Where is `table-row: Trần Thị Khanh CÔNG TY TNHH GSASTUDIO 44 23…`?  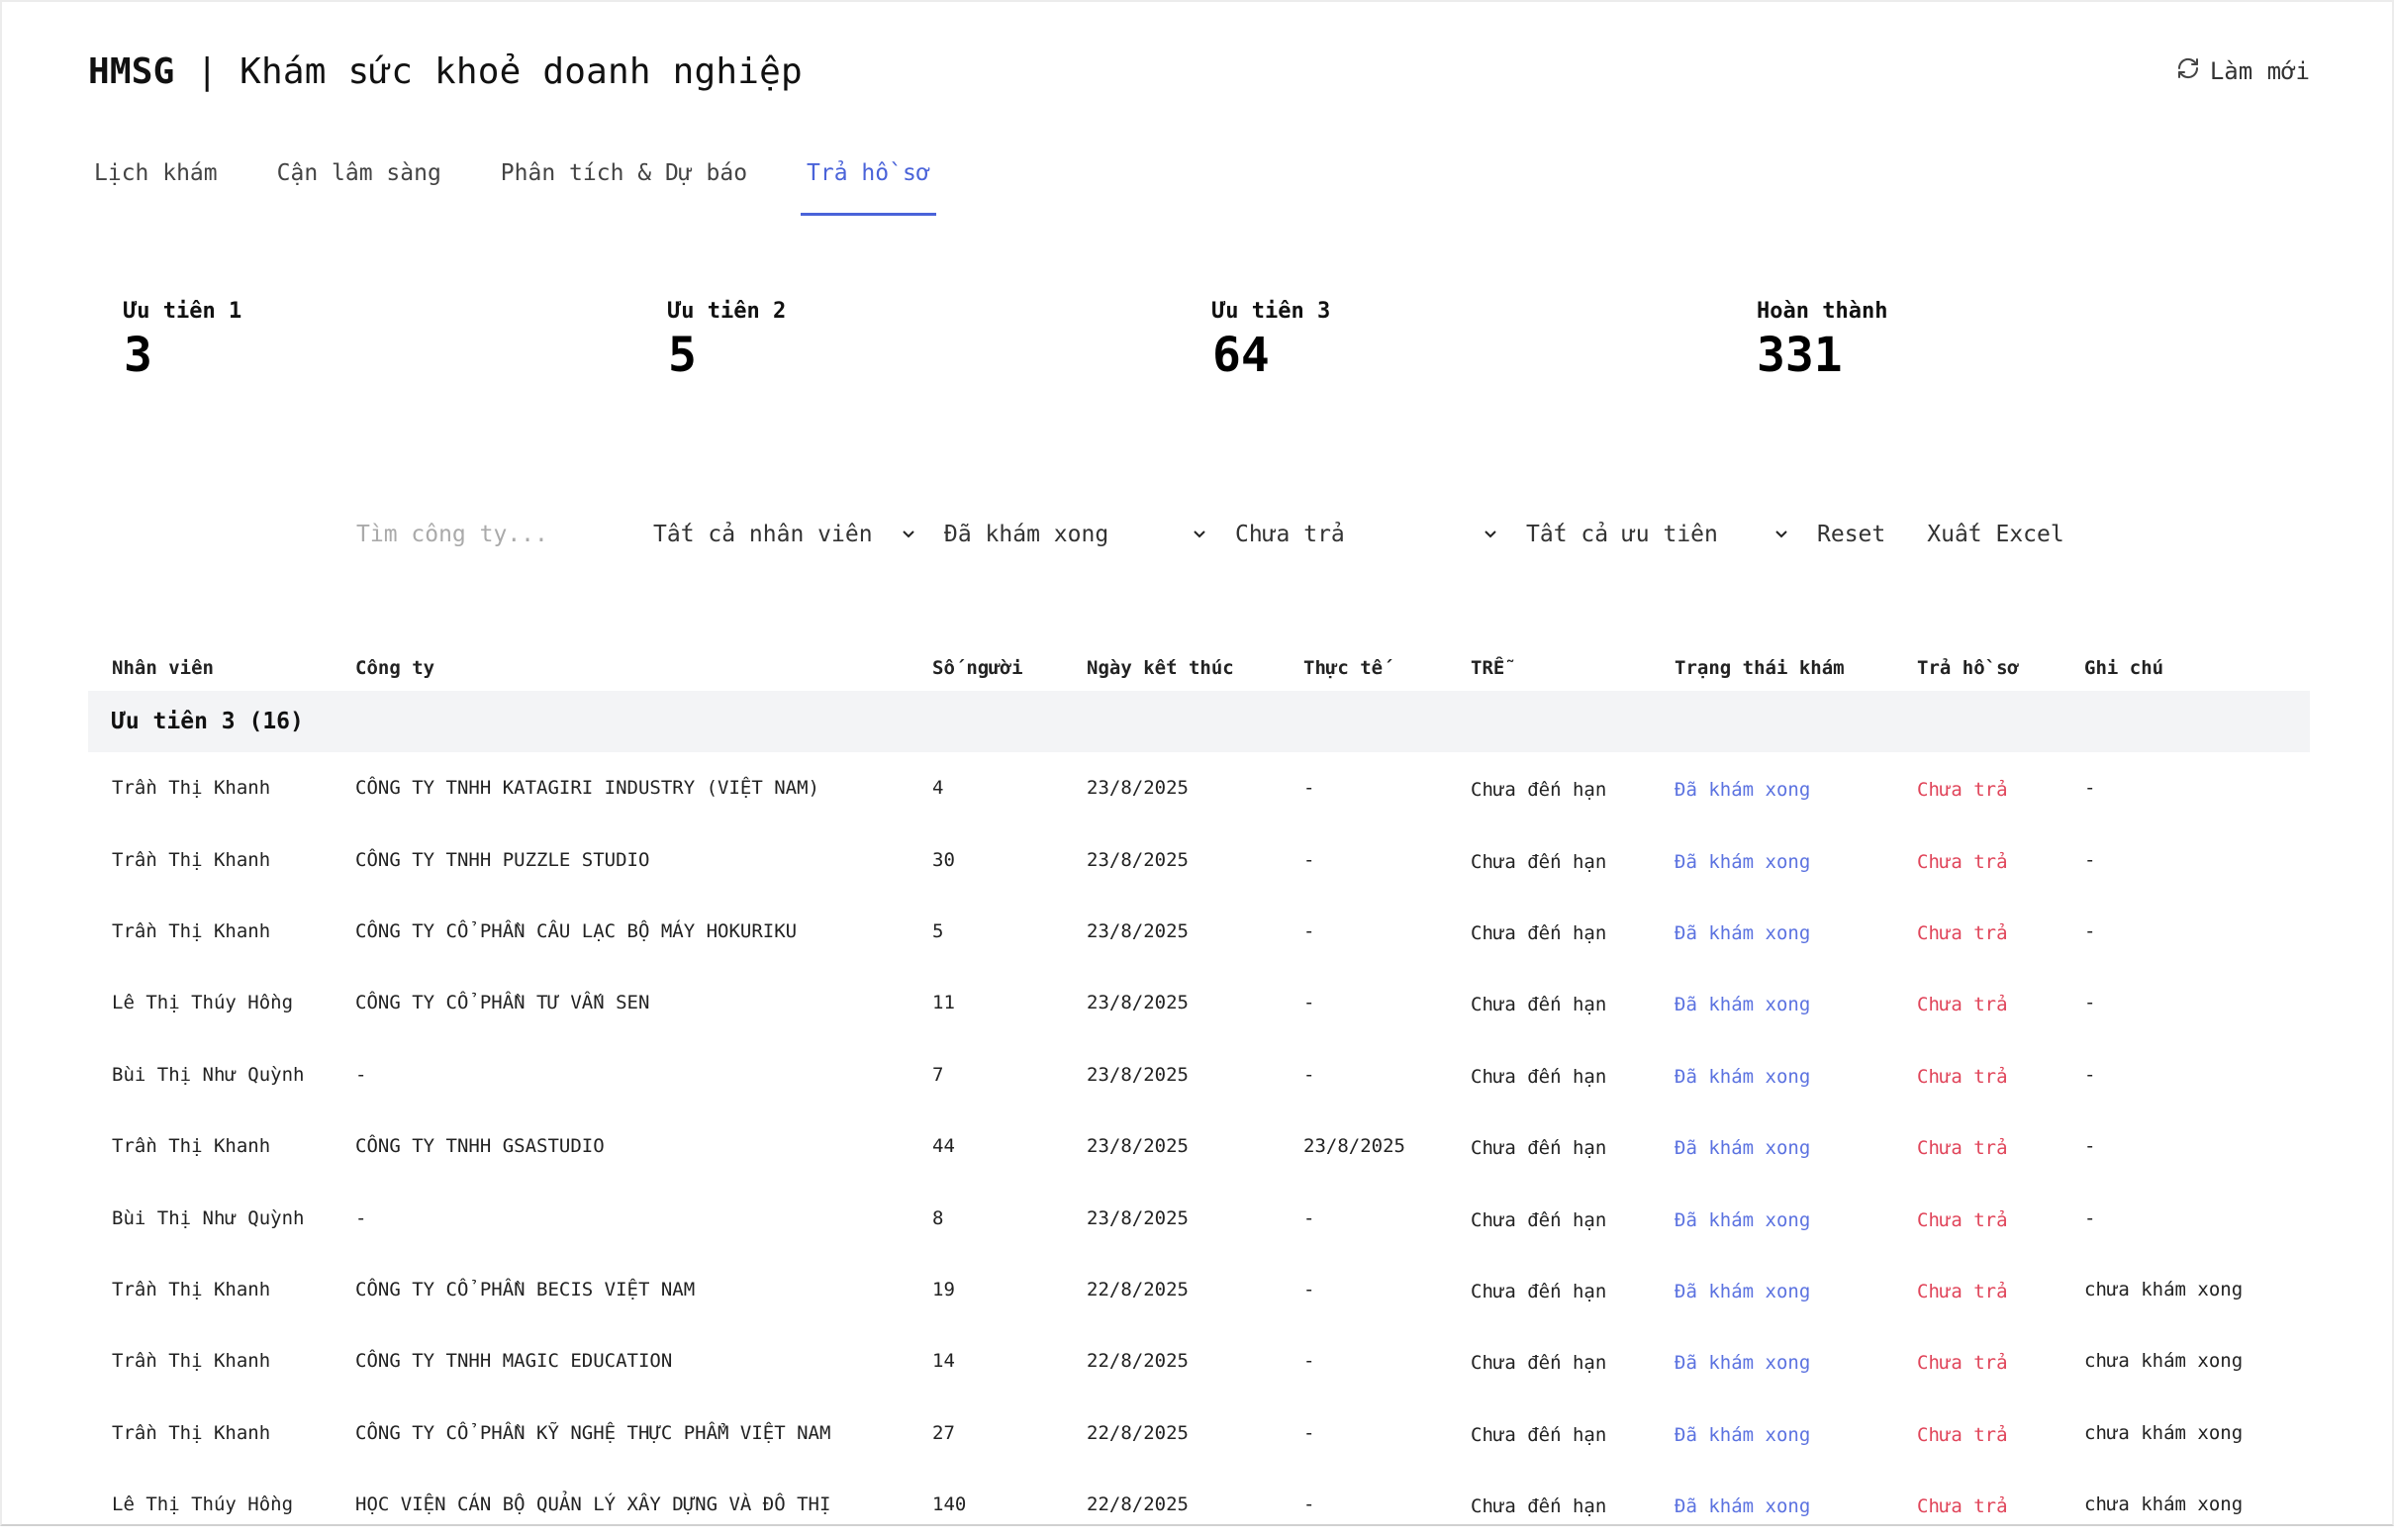 table-row: Trần Thị Khanh CÔNG TY TNHH GSASTUDIO 44 23… is located at coordinates (1199, 1146).